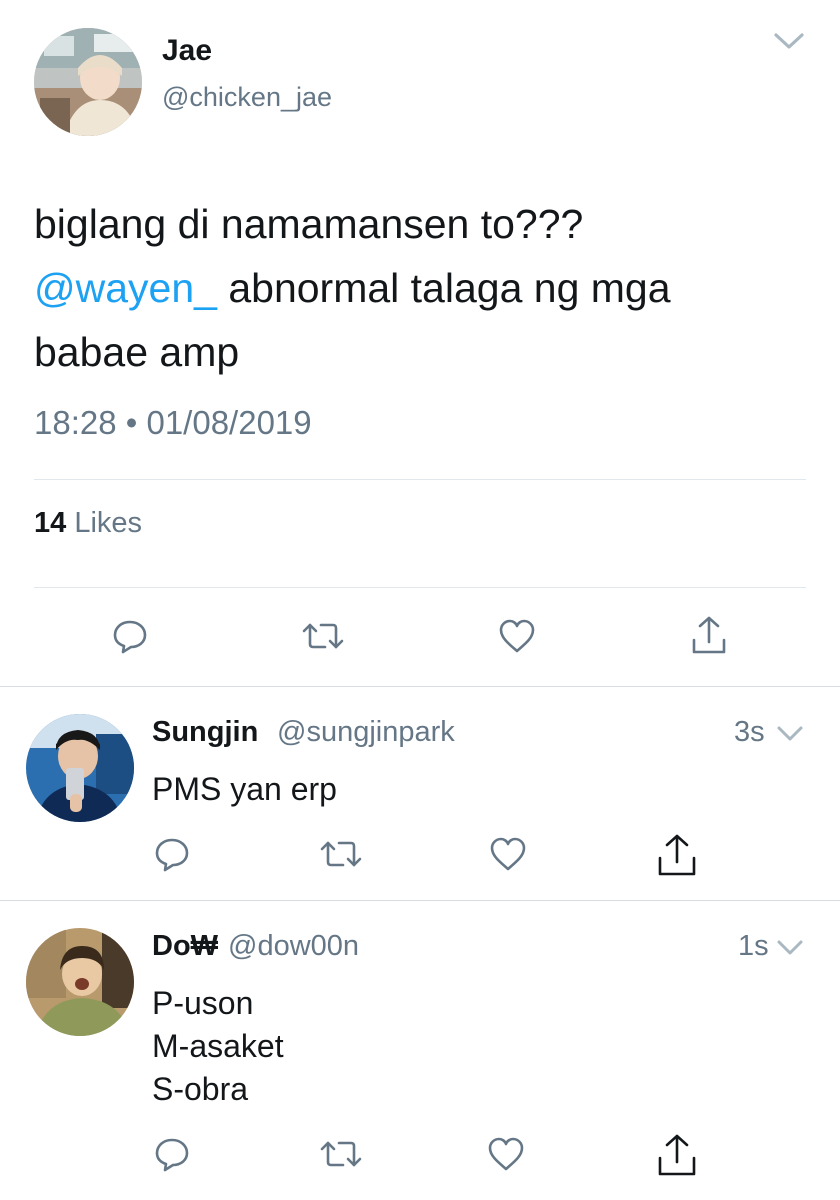  Describe the element at coordinates (753, 946) in the screenshot. I see `reply-time: 1s` at that location.